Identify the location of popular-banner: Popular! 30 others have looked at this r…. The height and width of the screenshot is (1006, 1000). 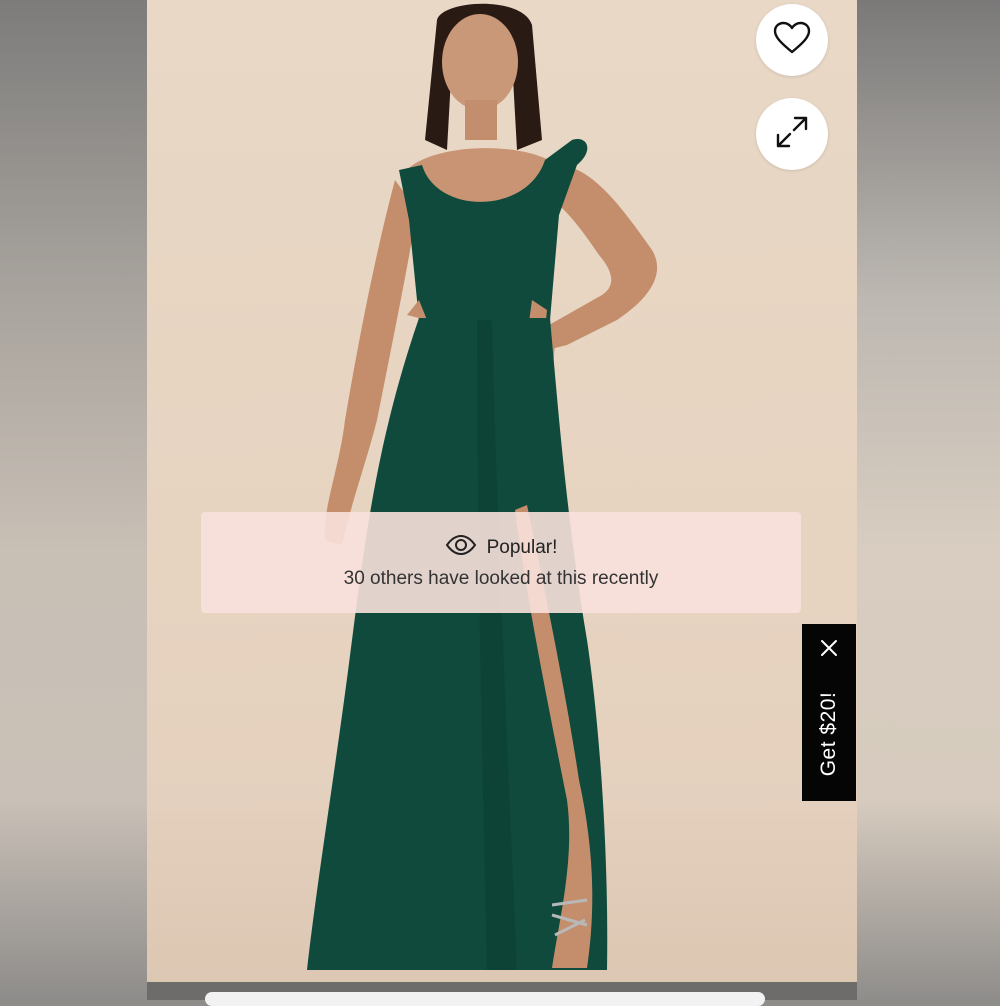
(501, 562).